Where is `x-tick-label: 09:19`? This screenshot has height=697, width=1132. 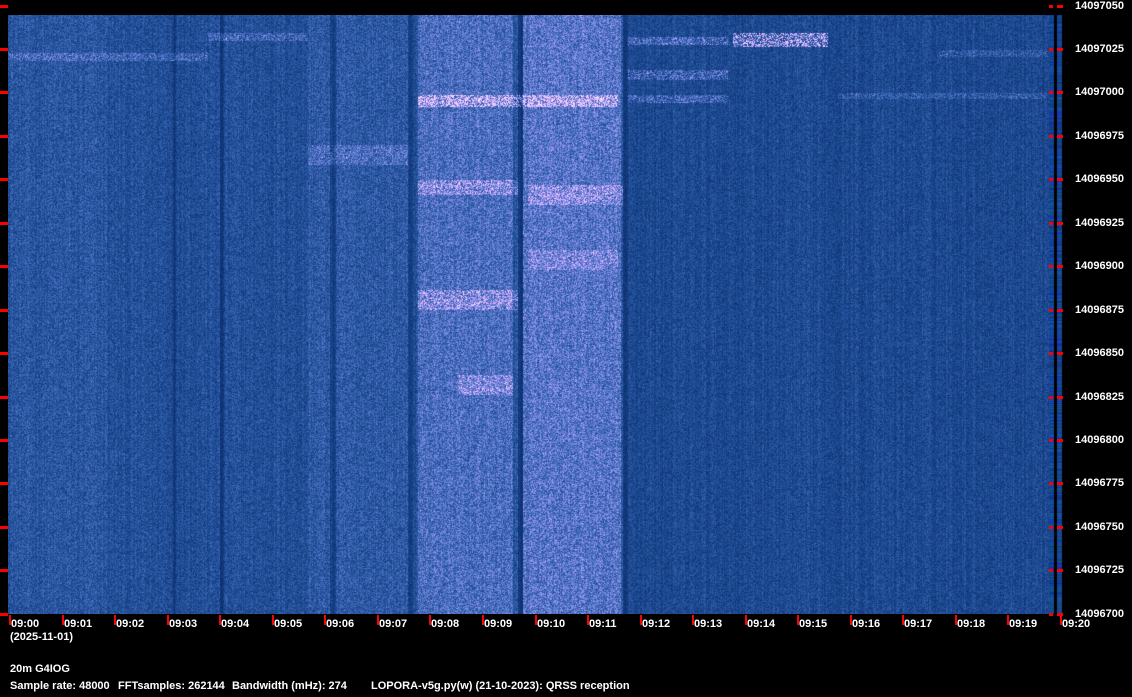
x-tick-label: 09:19 is located at coordinates (1023, 624).